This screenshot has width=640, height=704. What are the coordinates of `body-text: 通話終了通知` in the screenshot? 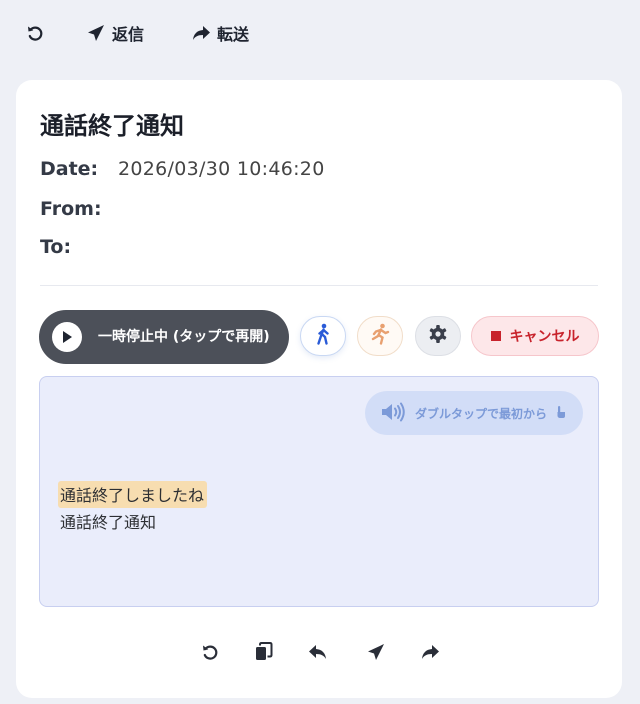 It's located at (108, 522).